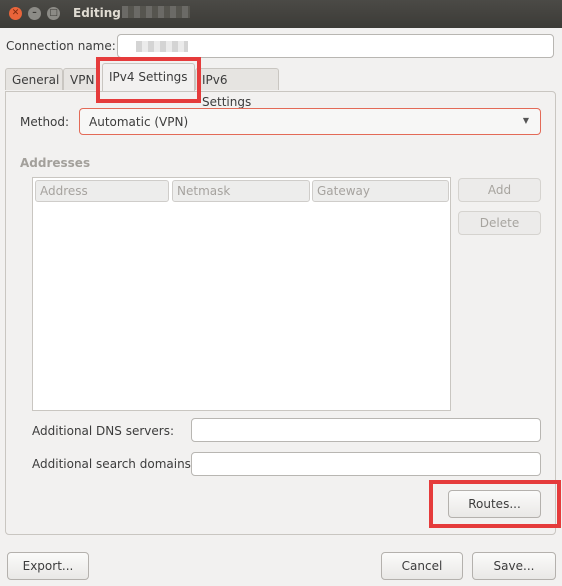  I want to click on method-value: Automatic (VPN), so click(139, 122).